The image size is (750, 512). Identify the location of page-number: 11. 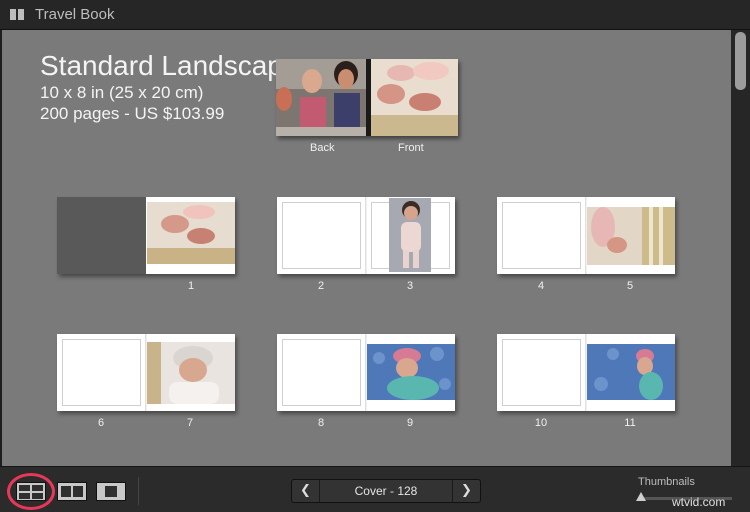
(630, 423).